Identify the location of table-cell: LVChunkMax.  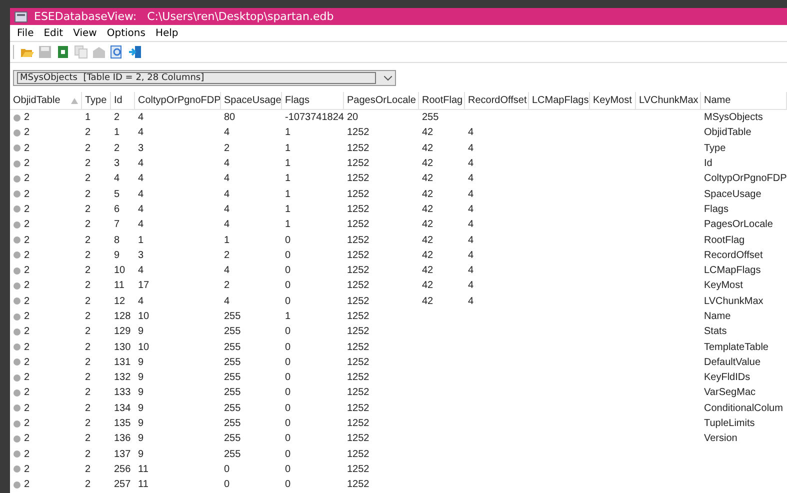
(734, 301).